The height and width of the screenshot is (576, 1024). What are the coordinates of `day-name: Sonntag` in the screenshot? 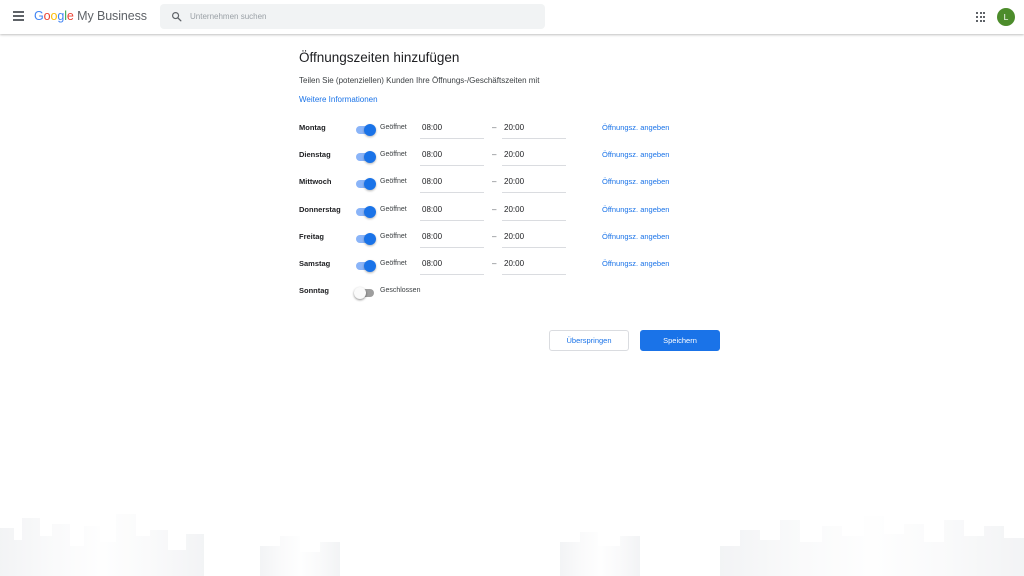 It's located at (314, 290).